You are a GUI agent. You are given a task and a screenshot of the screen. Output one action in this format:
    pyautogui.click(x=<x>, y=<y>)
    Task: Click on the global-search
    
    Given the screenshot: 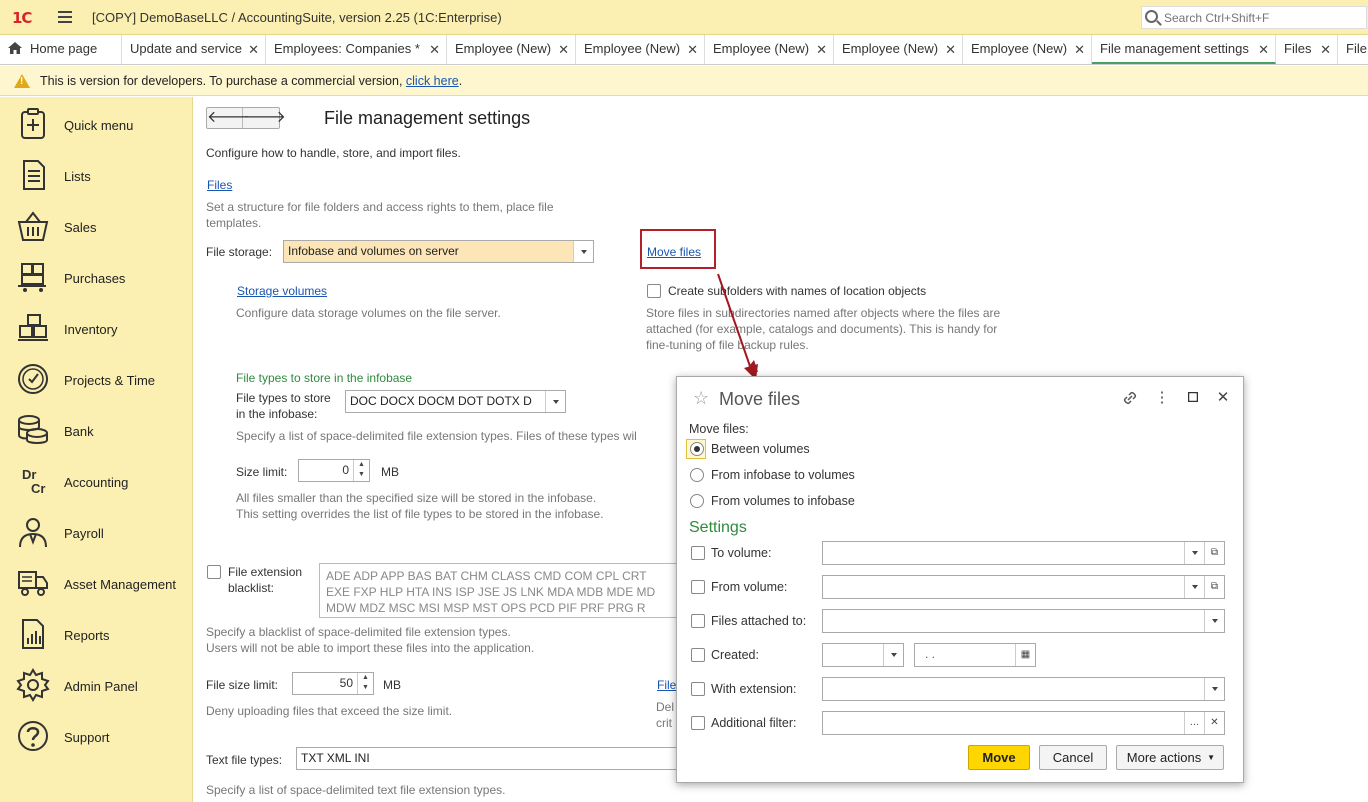 What is the action you would take?
    pyautogui.click(x=1254, y=17)
    